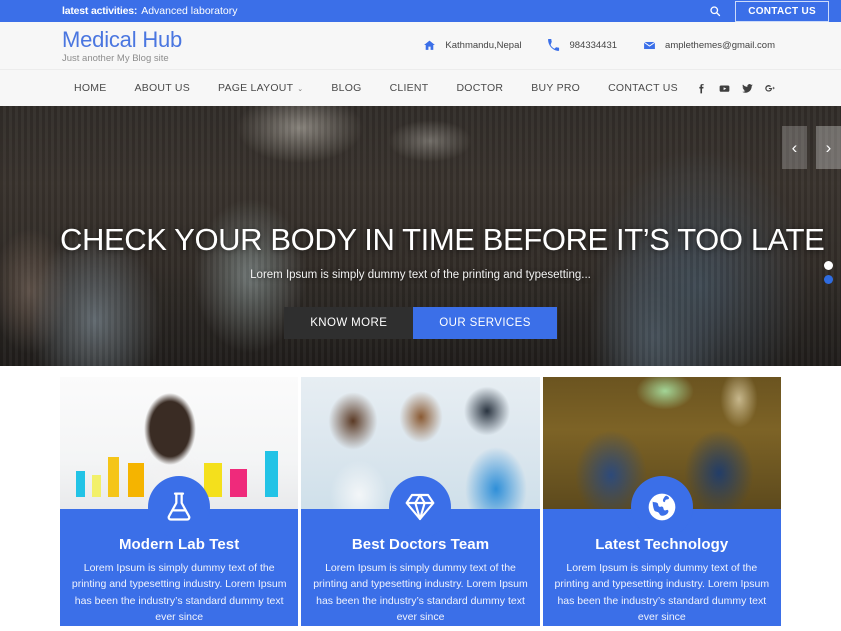 Image resolution: width=841 pixels, height=631 pixels. I want to click on nav-item-home: HOME, so click(91, 88).